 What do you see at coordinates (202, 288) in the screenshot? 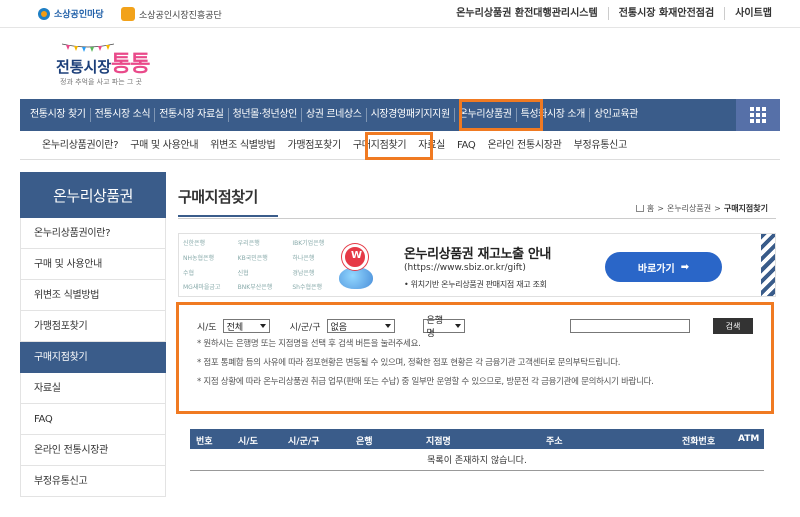
I see `bank-logo: MG새마을금고` at bounding box center [202, 288].